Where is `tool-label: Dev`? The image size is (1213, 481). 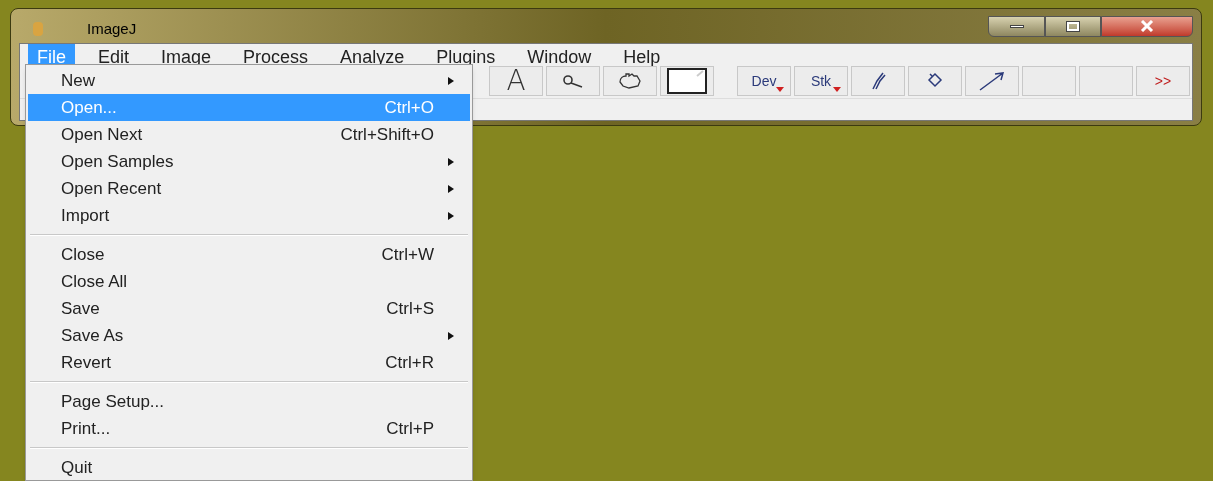
tool-label: Dev is located at coordinates (764, 81).